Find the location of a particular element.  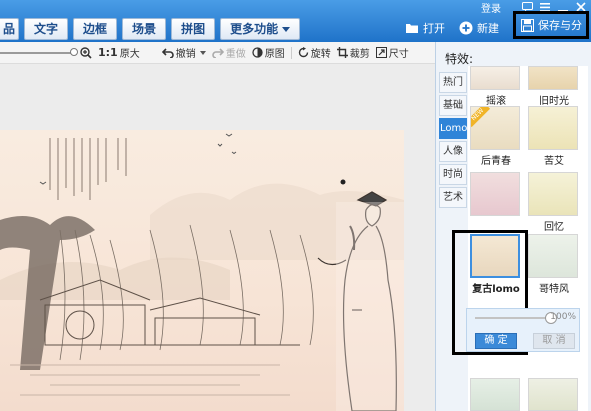

tab-collage: 拼图 is located at coordinates (193, 29).